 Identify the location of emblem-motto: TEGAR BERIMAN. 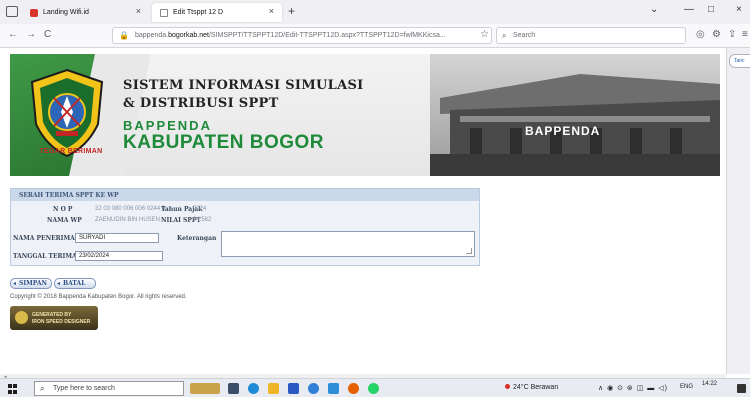
(71, 151).